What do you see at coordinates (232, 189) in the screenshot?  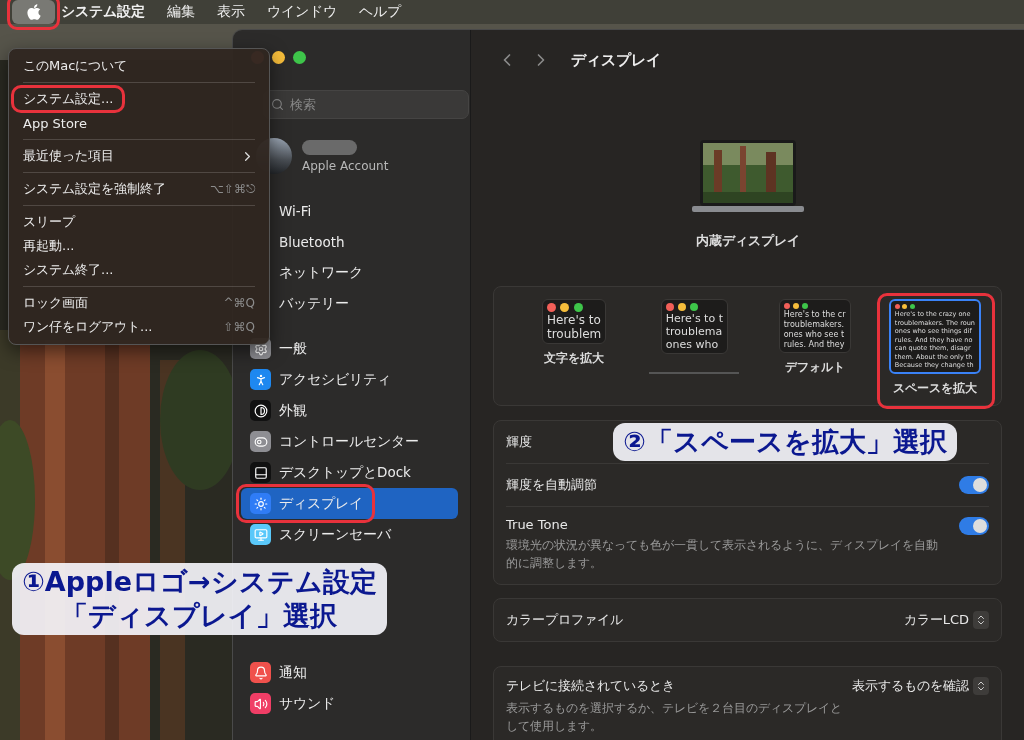 I see `shortcut-text: ⌥⇧⌘⎋` at bounding box center [232, 189].